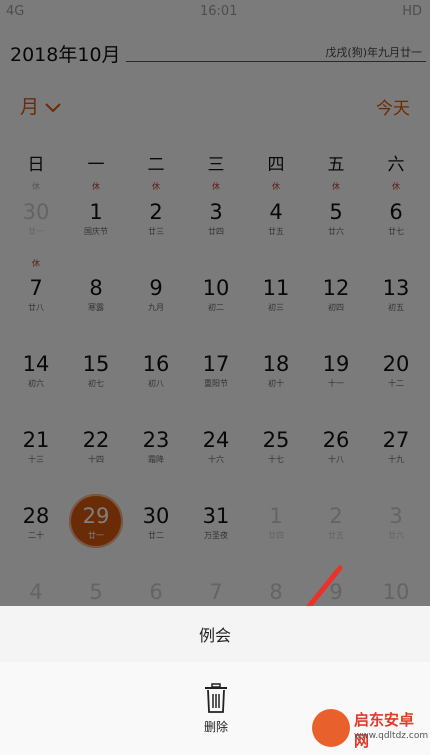 This screenshot has width=430, height=755. Describe the element at coordinates (331, 728) in the screenshot. I see `watermark-logo-icon` at that location.